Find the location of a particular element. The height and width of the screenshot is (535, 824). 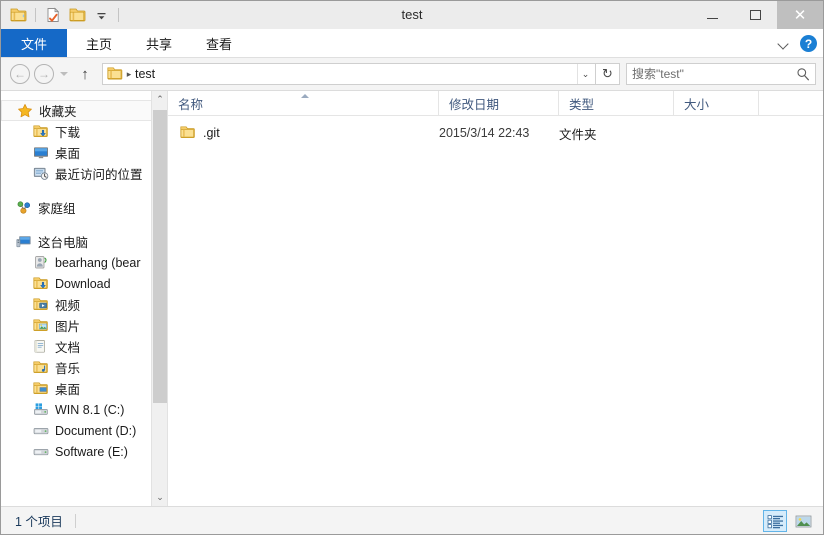

sidebar-item-desktop-pc: 桌面 is located at coordinates (84, 388).